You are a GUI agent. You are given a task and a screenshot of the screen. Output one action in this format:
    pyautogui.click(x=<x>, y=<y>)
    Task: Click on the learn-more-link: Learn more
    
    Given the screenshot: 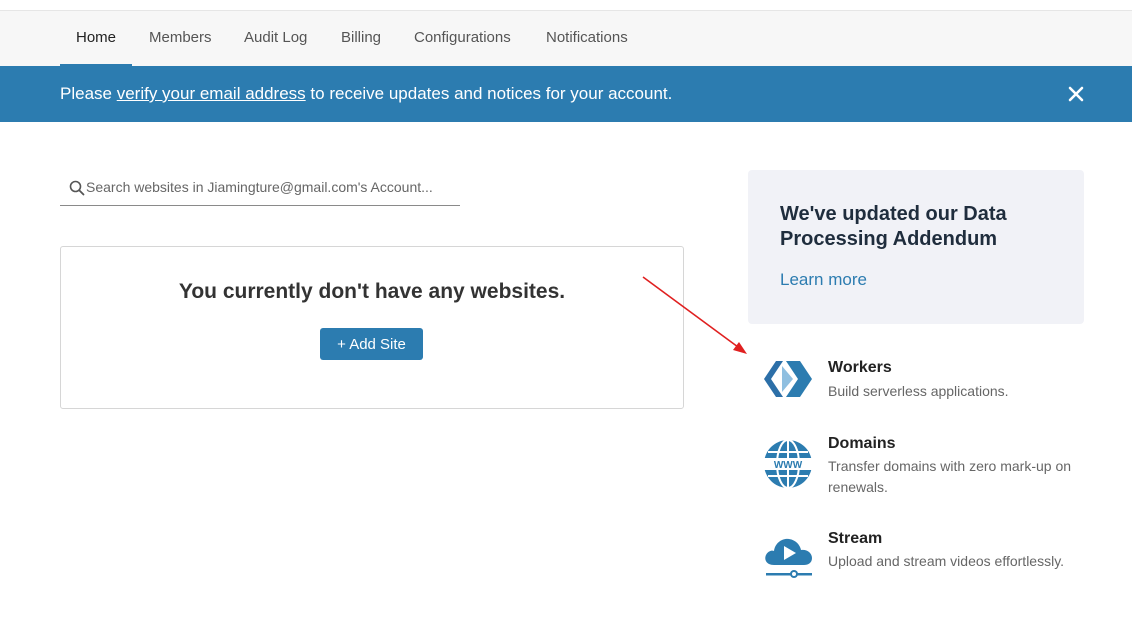 What is the action you would take?
    pyautogui.click(x=823, y=280)
    